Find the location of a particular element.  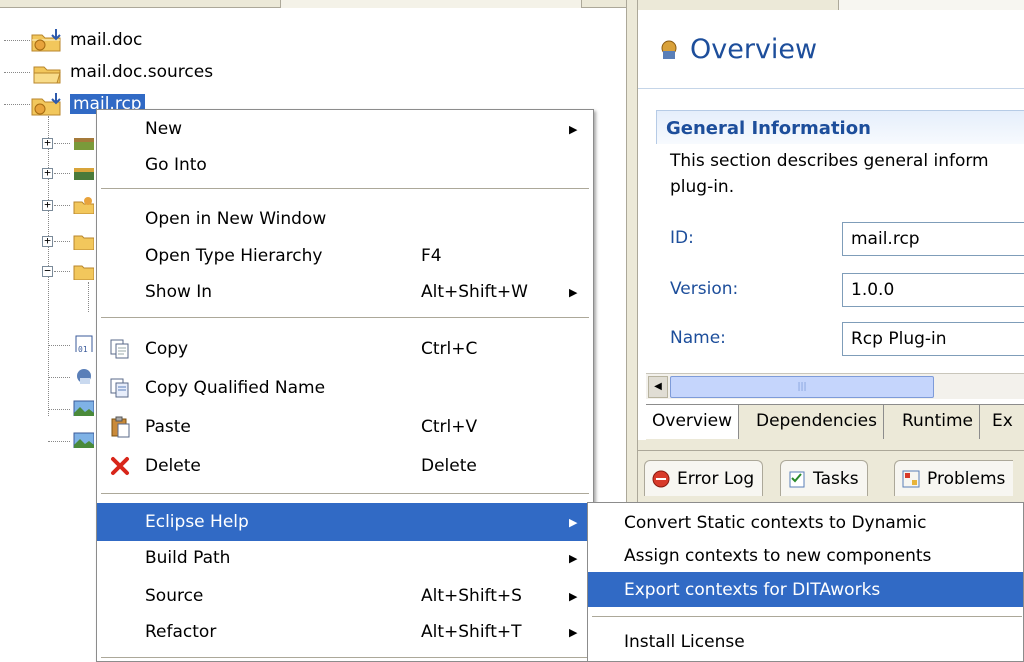

name-label: Name: is located at coordinates (698, 338).